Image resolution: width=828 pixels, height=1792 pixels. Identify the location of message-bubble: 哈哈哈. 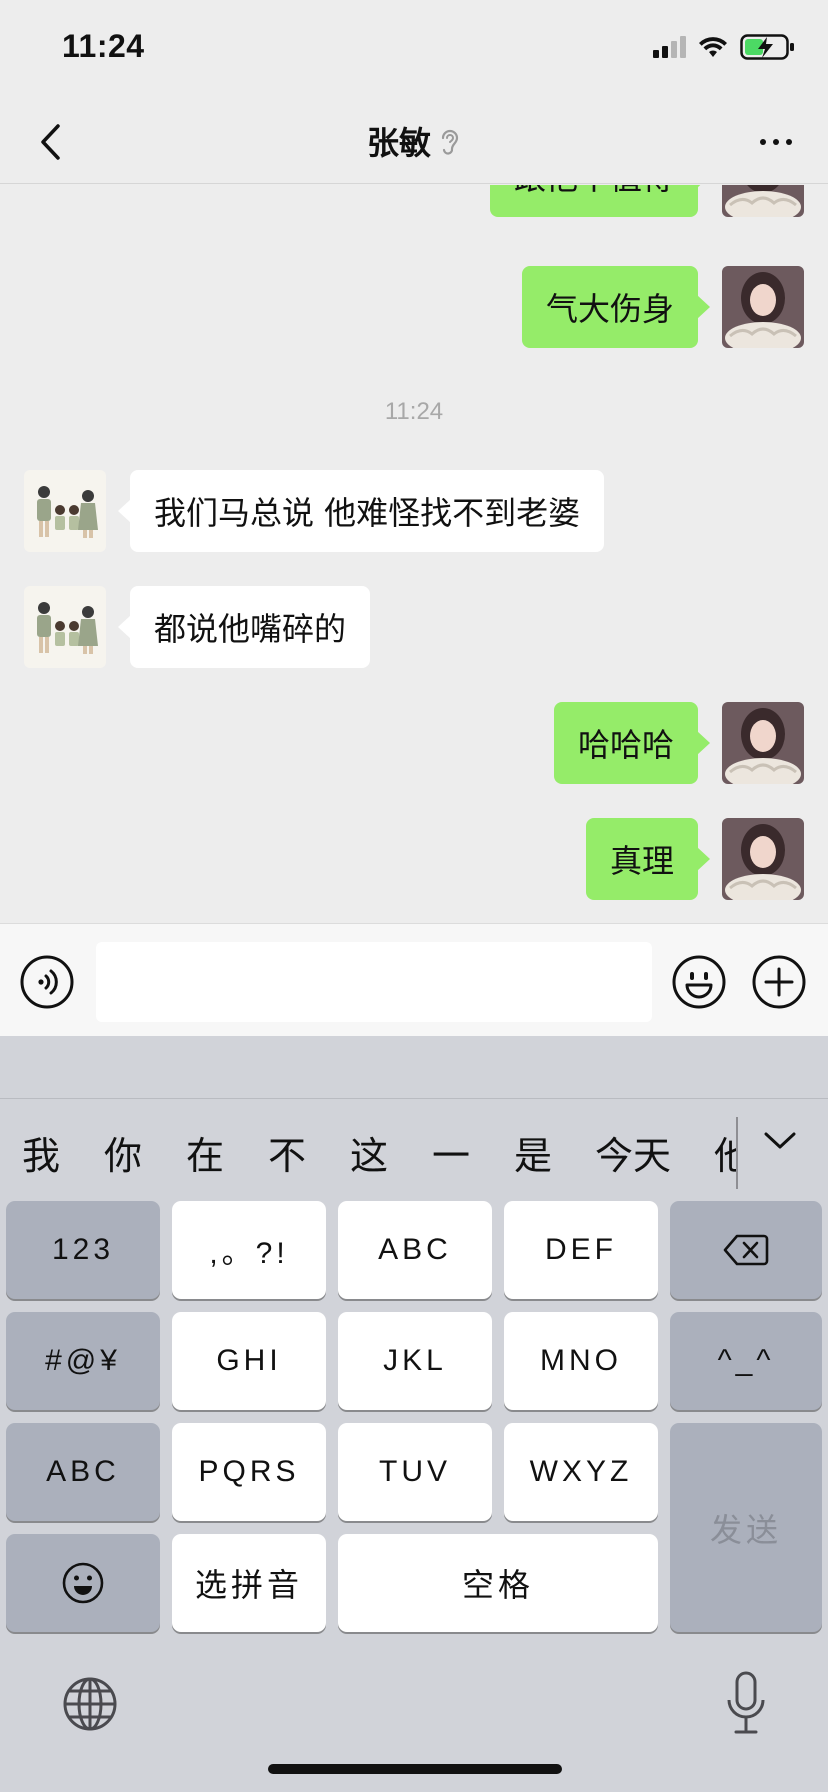
(632, 743).